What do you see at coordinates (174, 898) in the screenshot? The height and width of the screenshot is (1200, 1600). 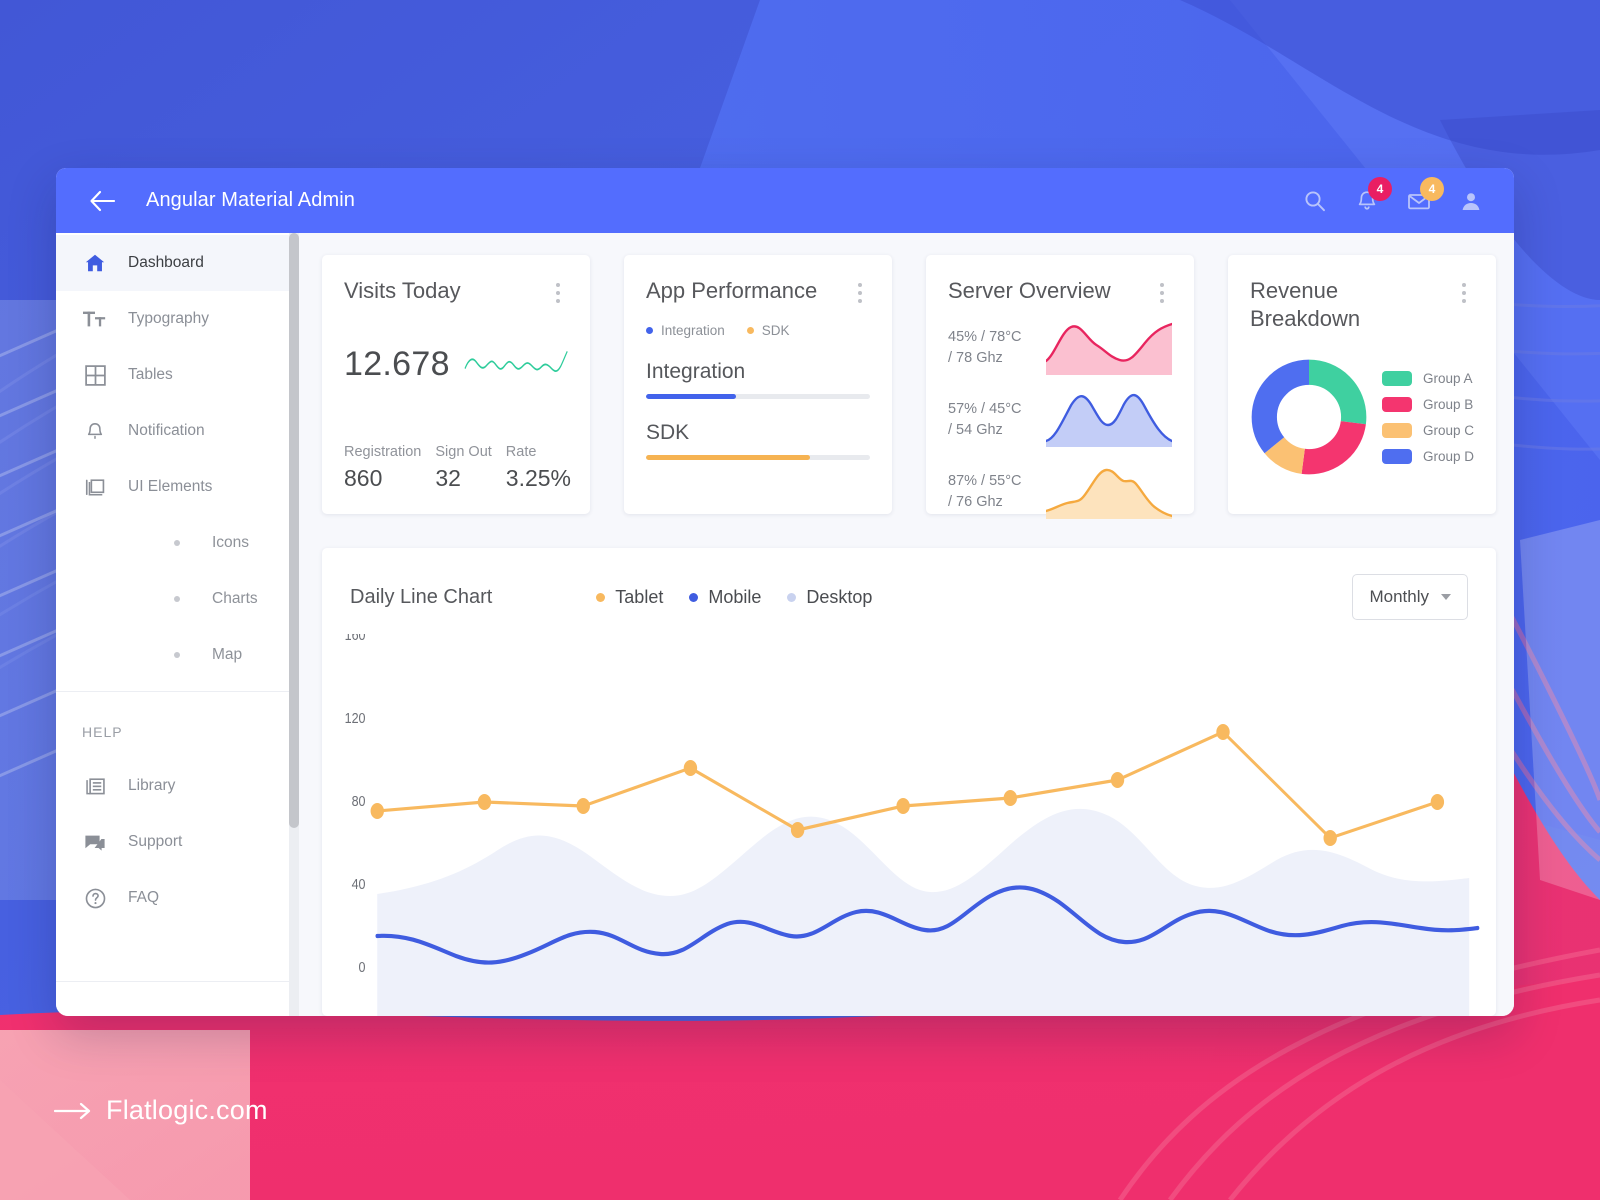 I see `sidebar-item-faq: FAQ` at bounding box center [174, 898].